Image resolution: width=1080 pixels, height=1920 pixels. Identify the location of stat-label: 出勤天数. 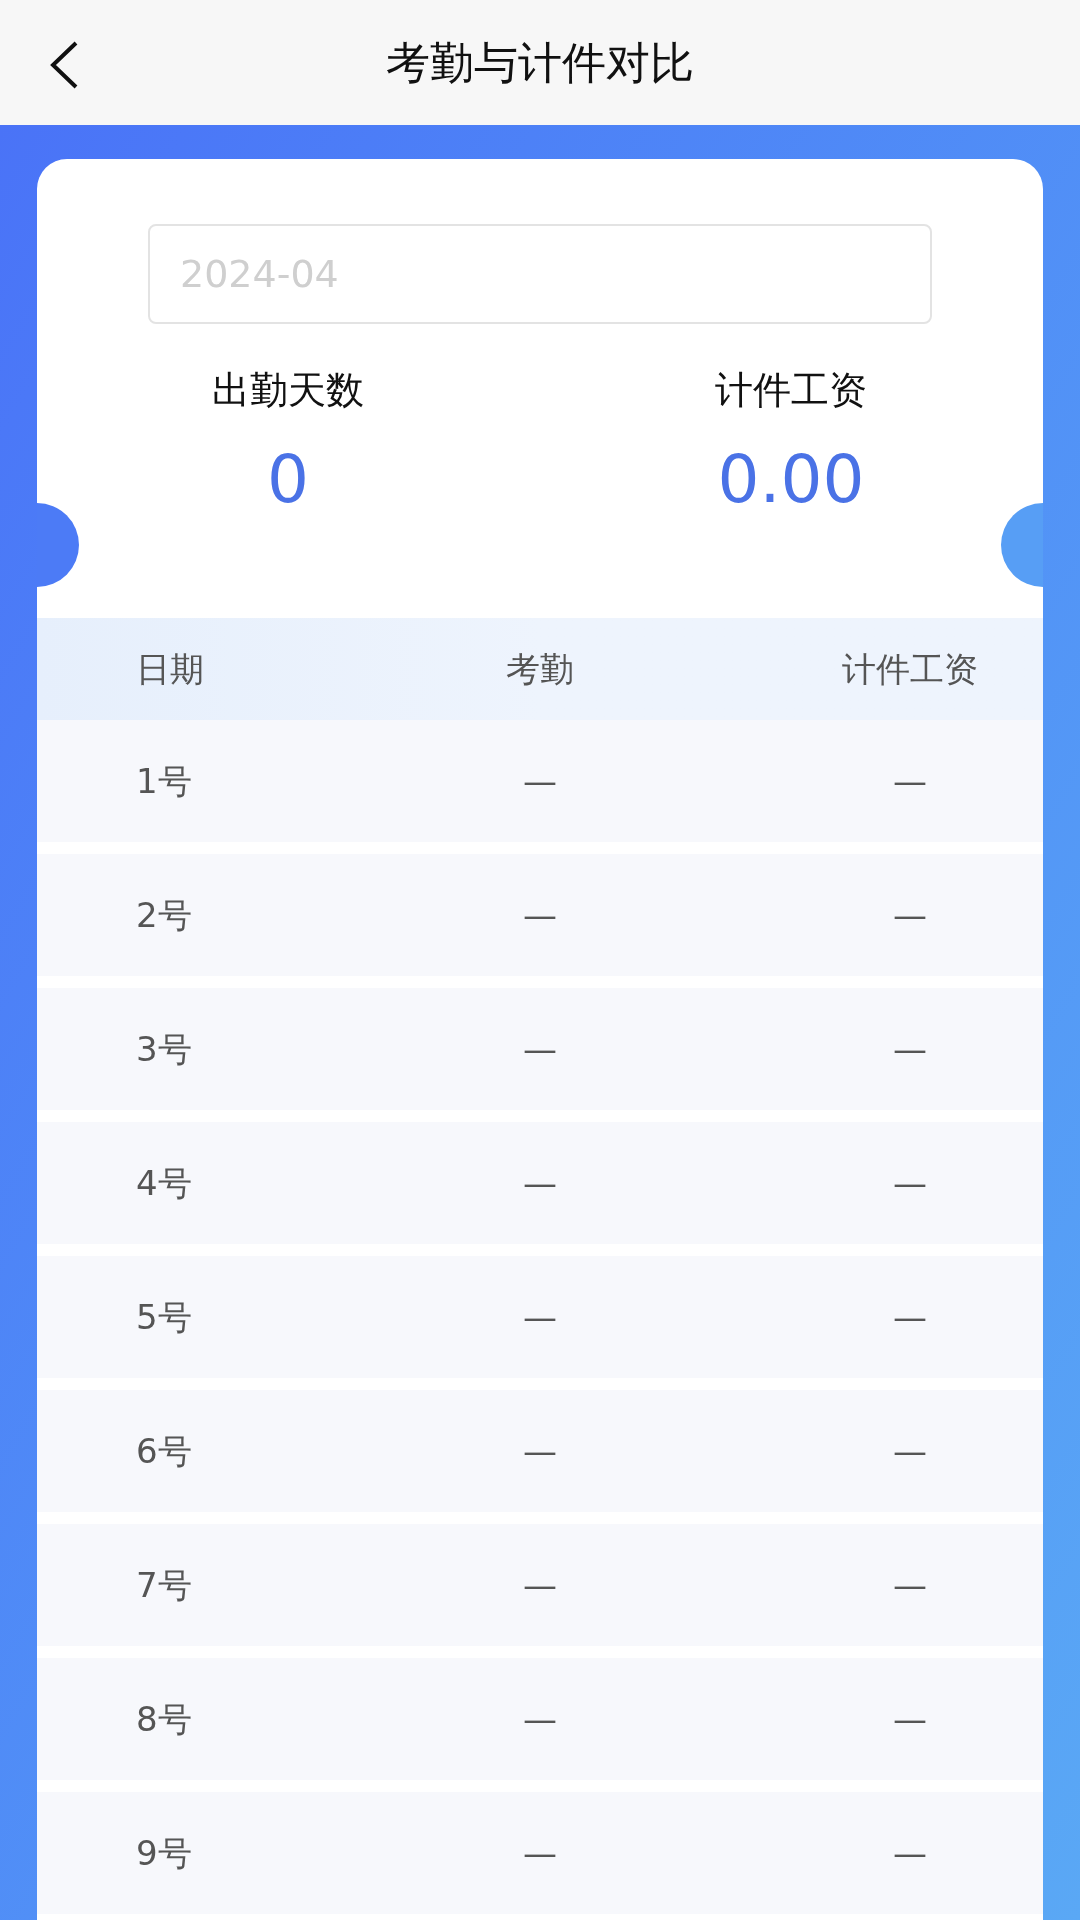
(288, 390).